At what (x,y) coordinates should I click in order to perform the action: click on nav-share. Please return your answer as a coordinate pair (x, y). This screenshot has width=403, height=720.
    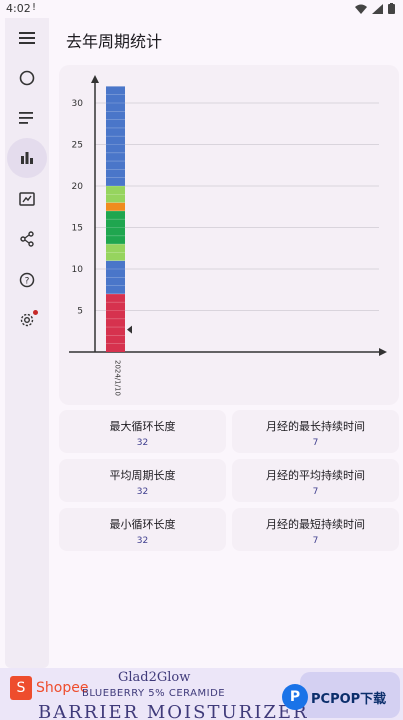
    Looking at the image, I should click on (27, 239).